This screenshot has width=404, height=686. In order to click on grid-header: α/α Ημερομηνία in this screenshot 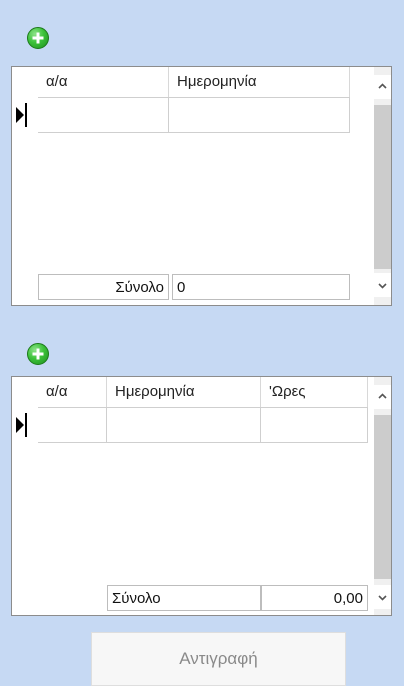, I will do `click(193, 82)`.